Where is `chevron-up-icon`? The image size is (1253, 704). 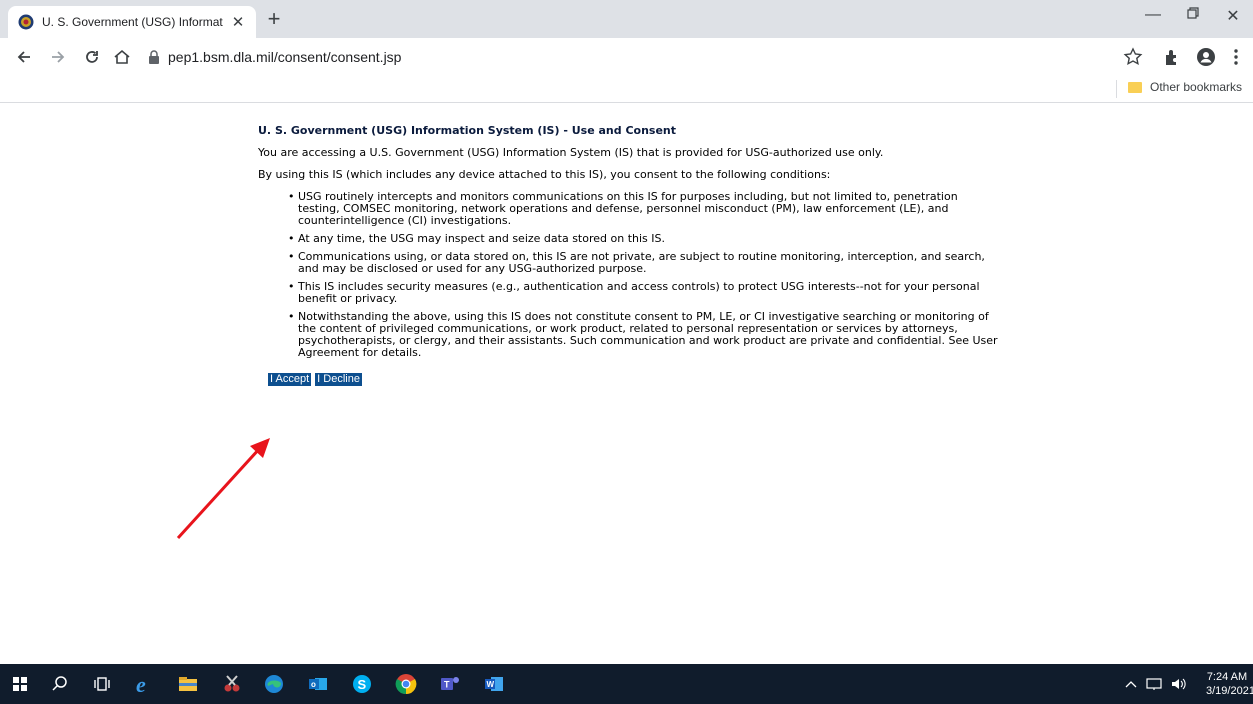 chevron-up-icon is located at coordinates (1131, 684).